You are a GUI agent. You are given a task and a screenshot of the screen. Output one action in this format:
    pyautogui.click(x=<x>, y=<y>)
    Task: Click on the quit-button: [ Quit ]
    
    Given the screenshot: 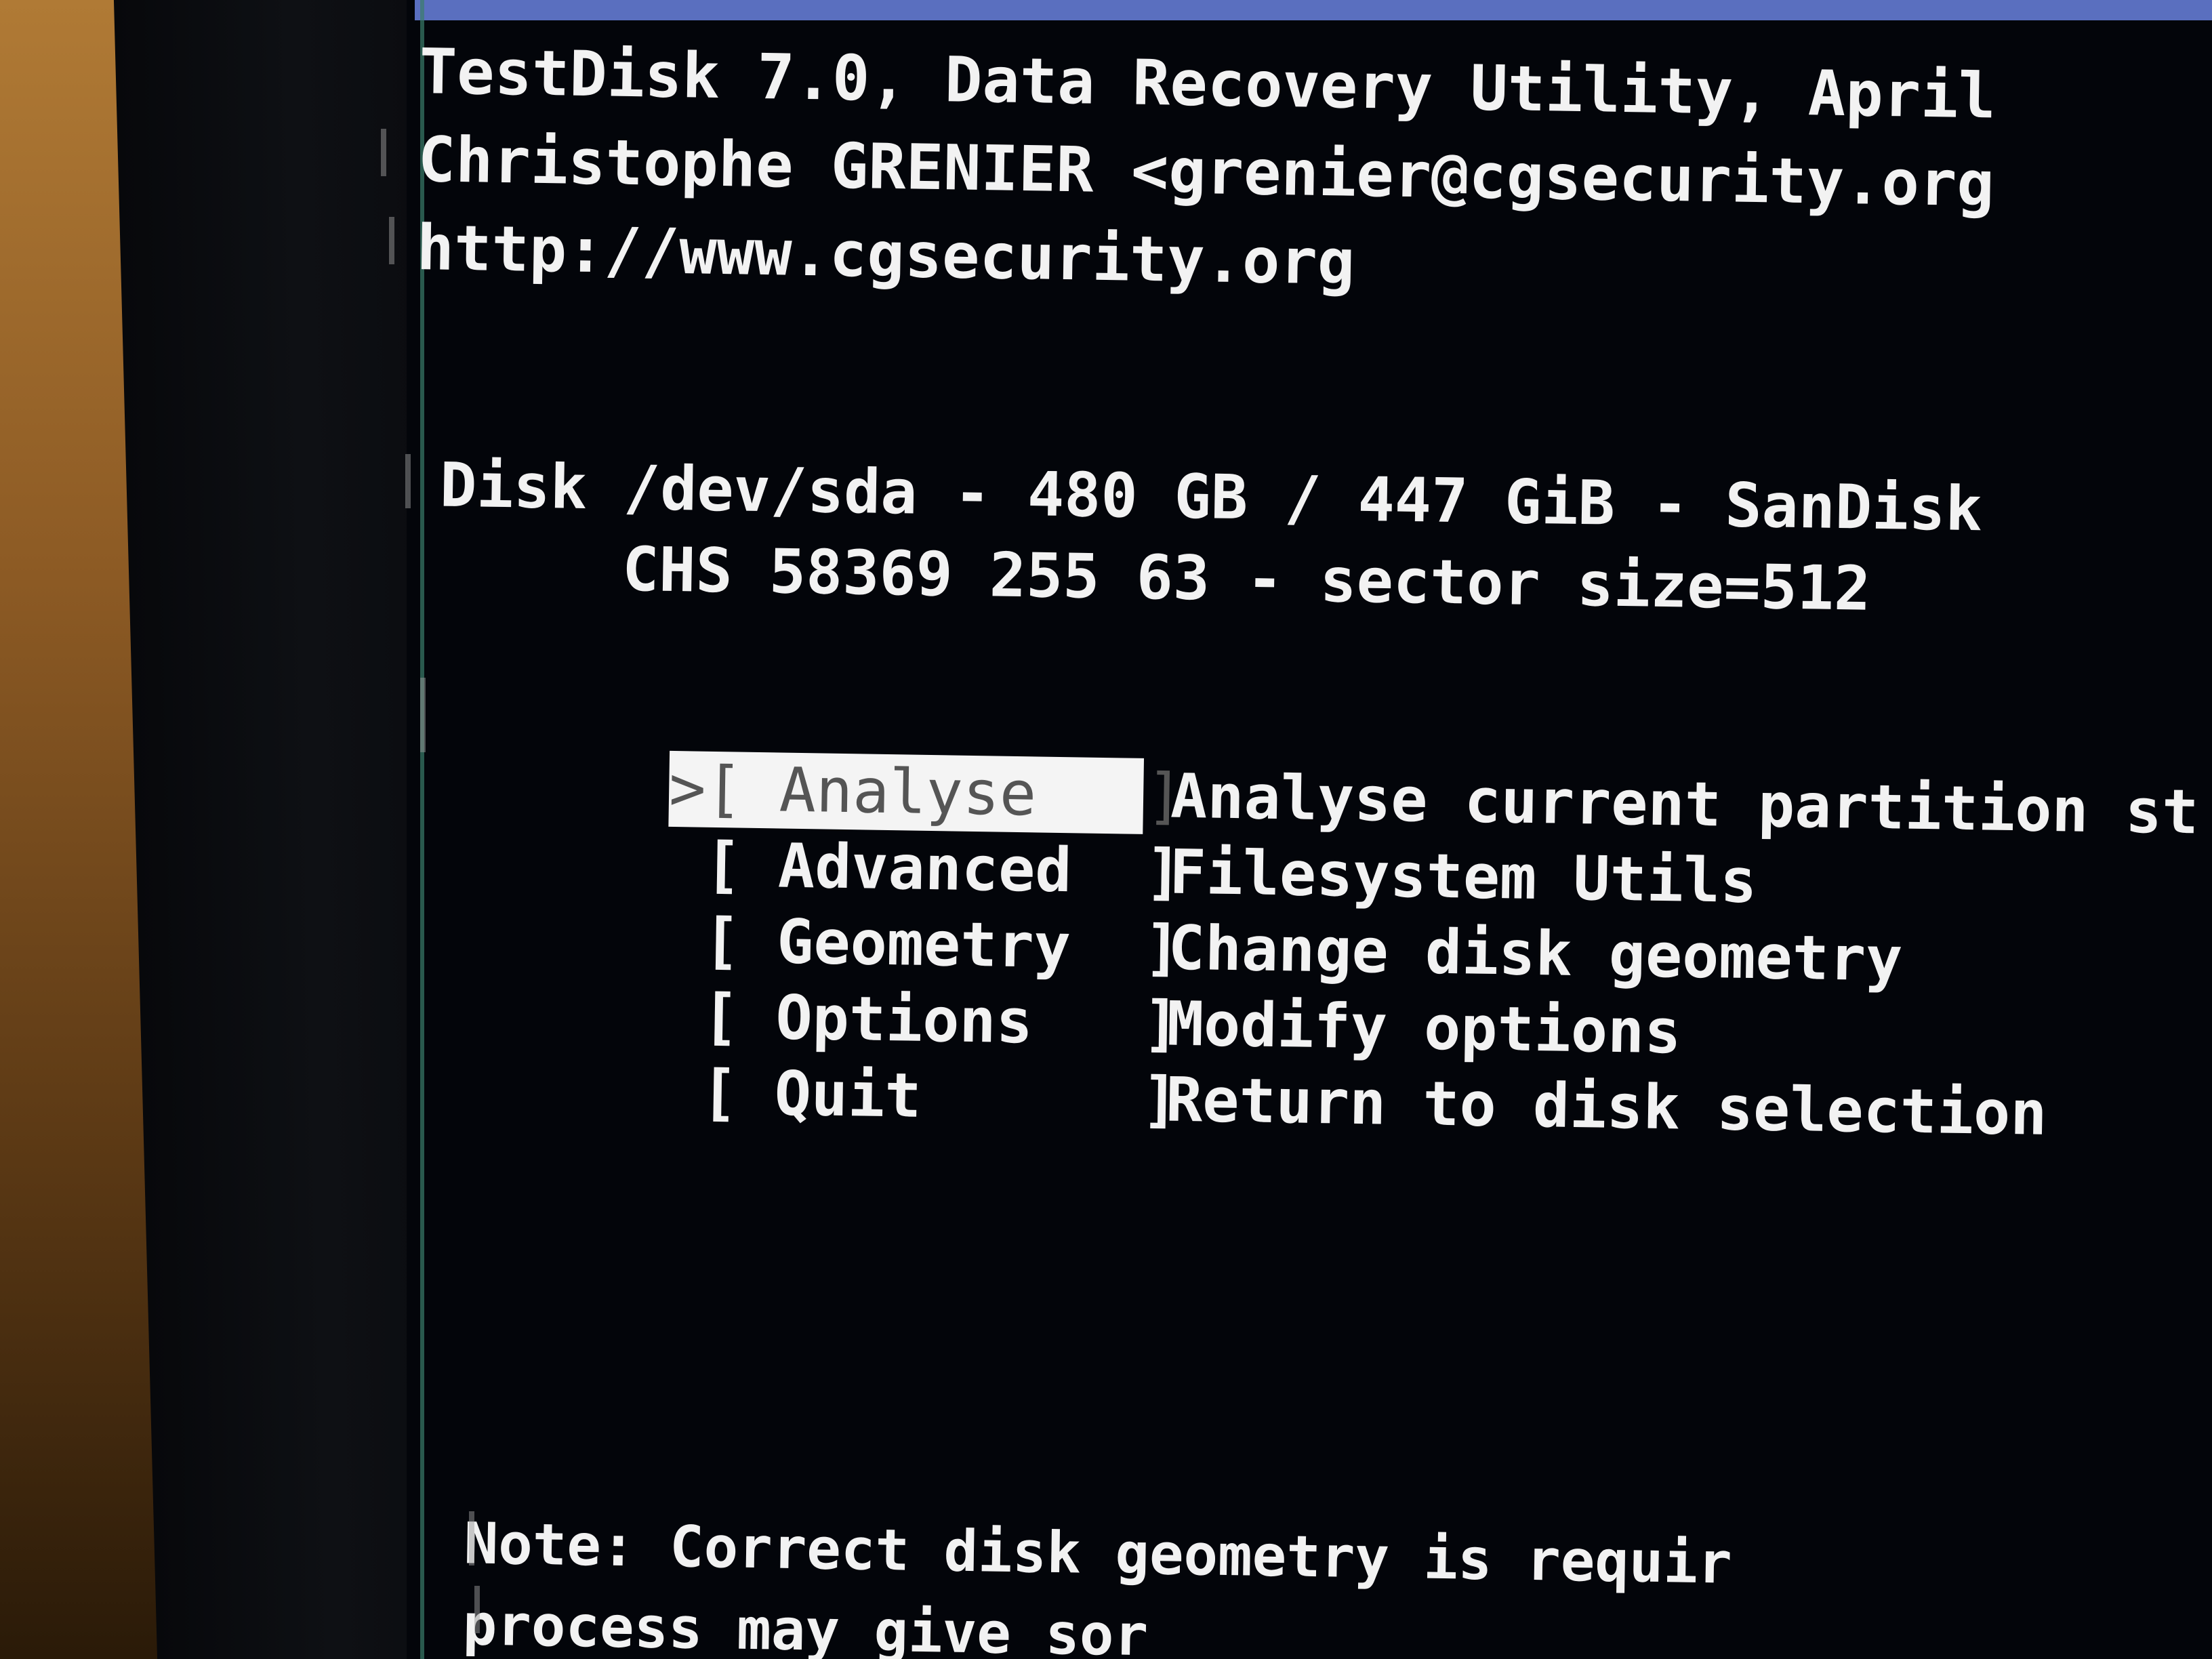 What is the action you would take?
    pyautogui.click(x=921, y=1096)
    